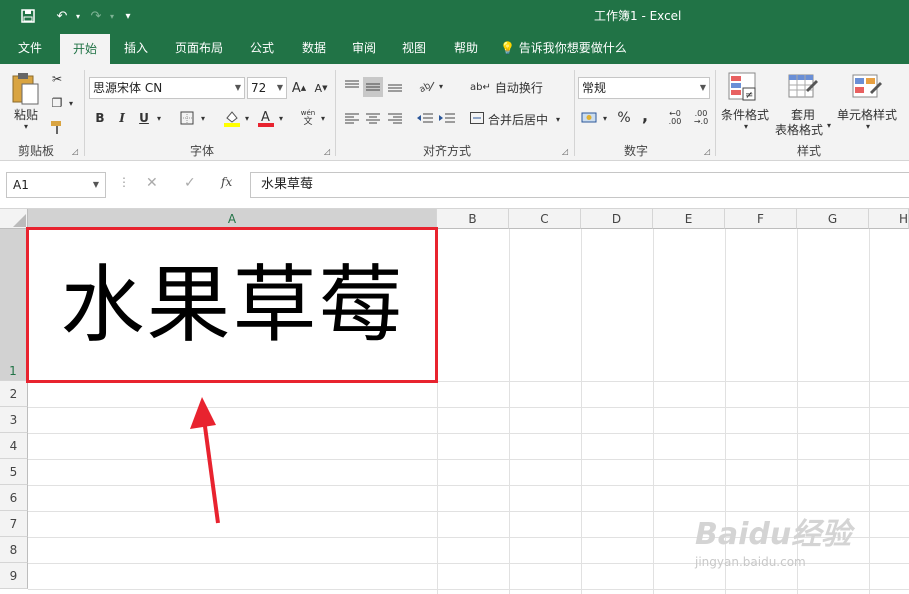  What do you see at coordinates (507, 48) in the screenshot?
I see `lightbulb-icon: 💡` at bounding box center [507, 48].